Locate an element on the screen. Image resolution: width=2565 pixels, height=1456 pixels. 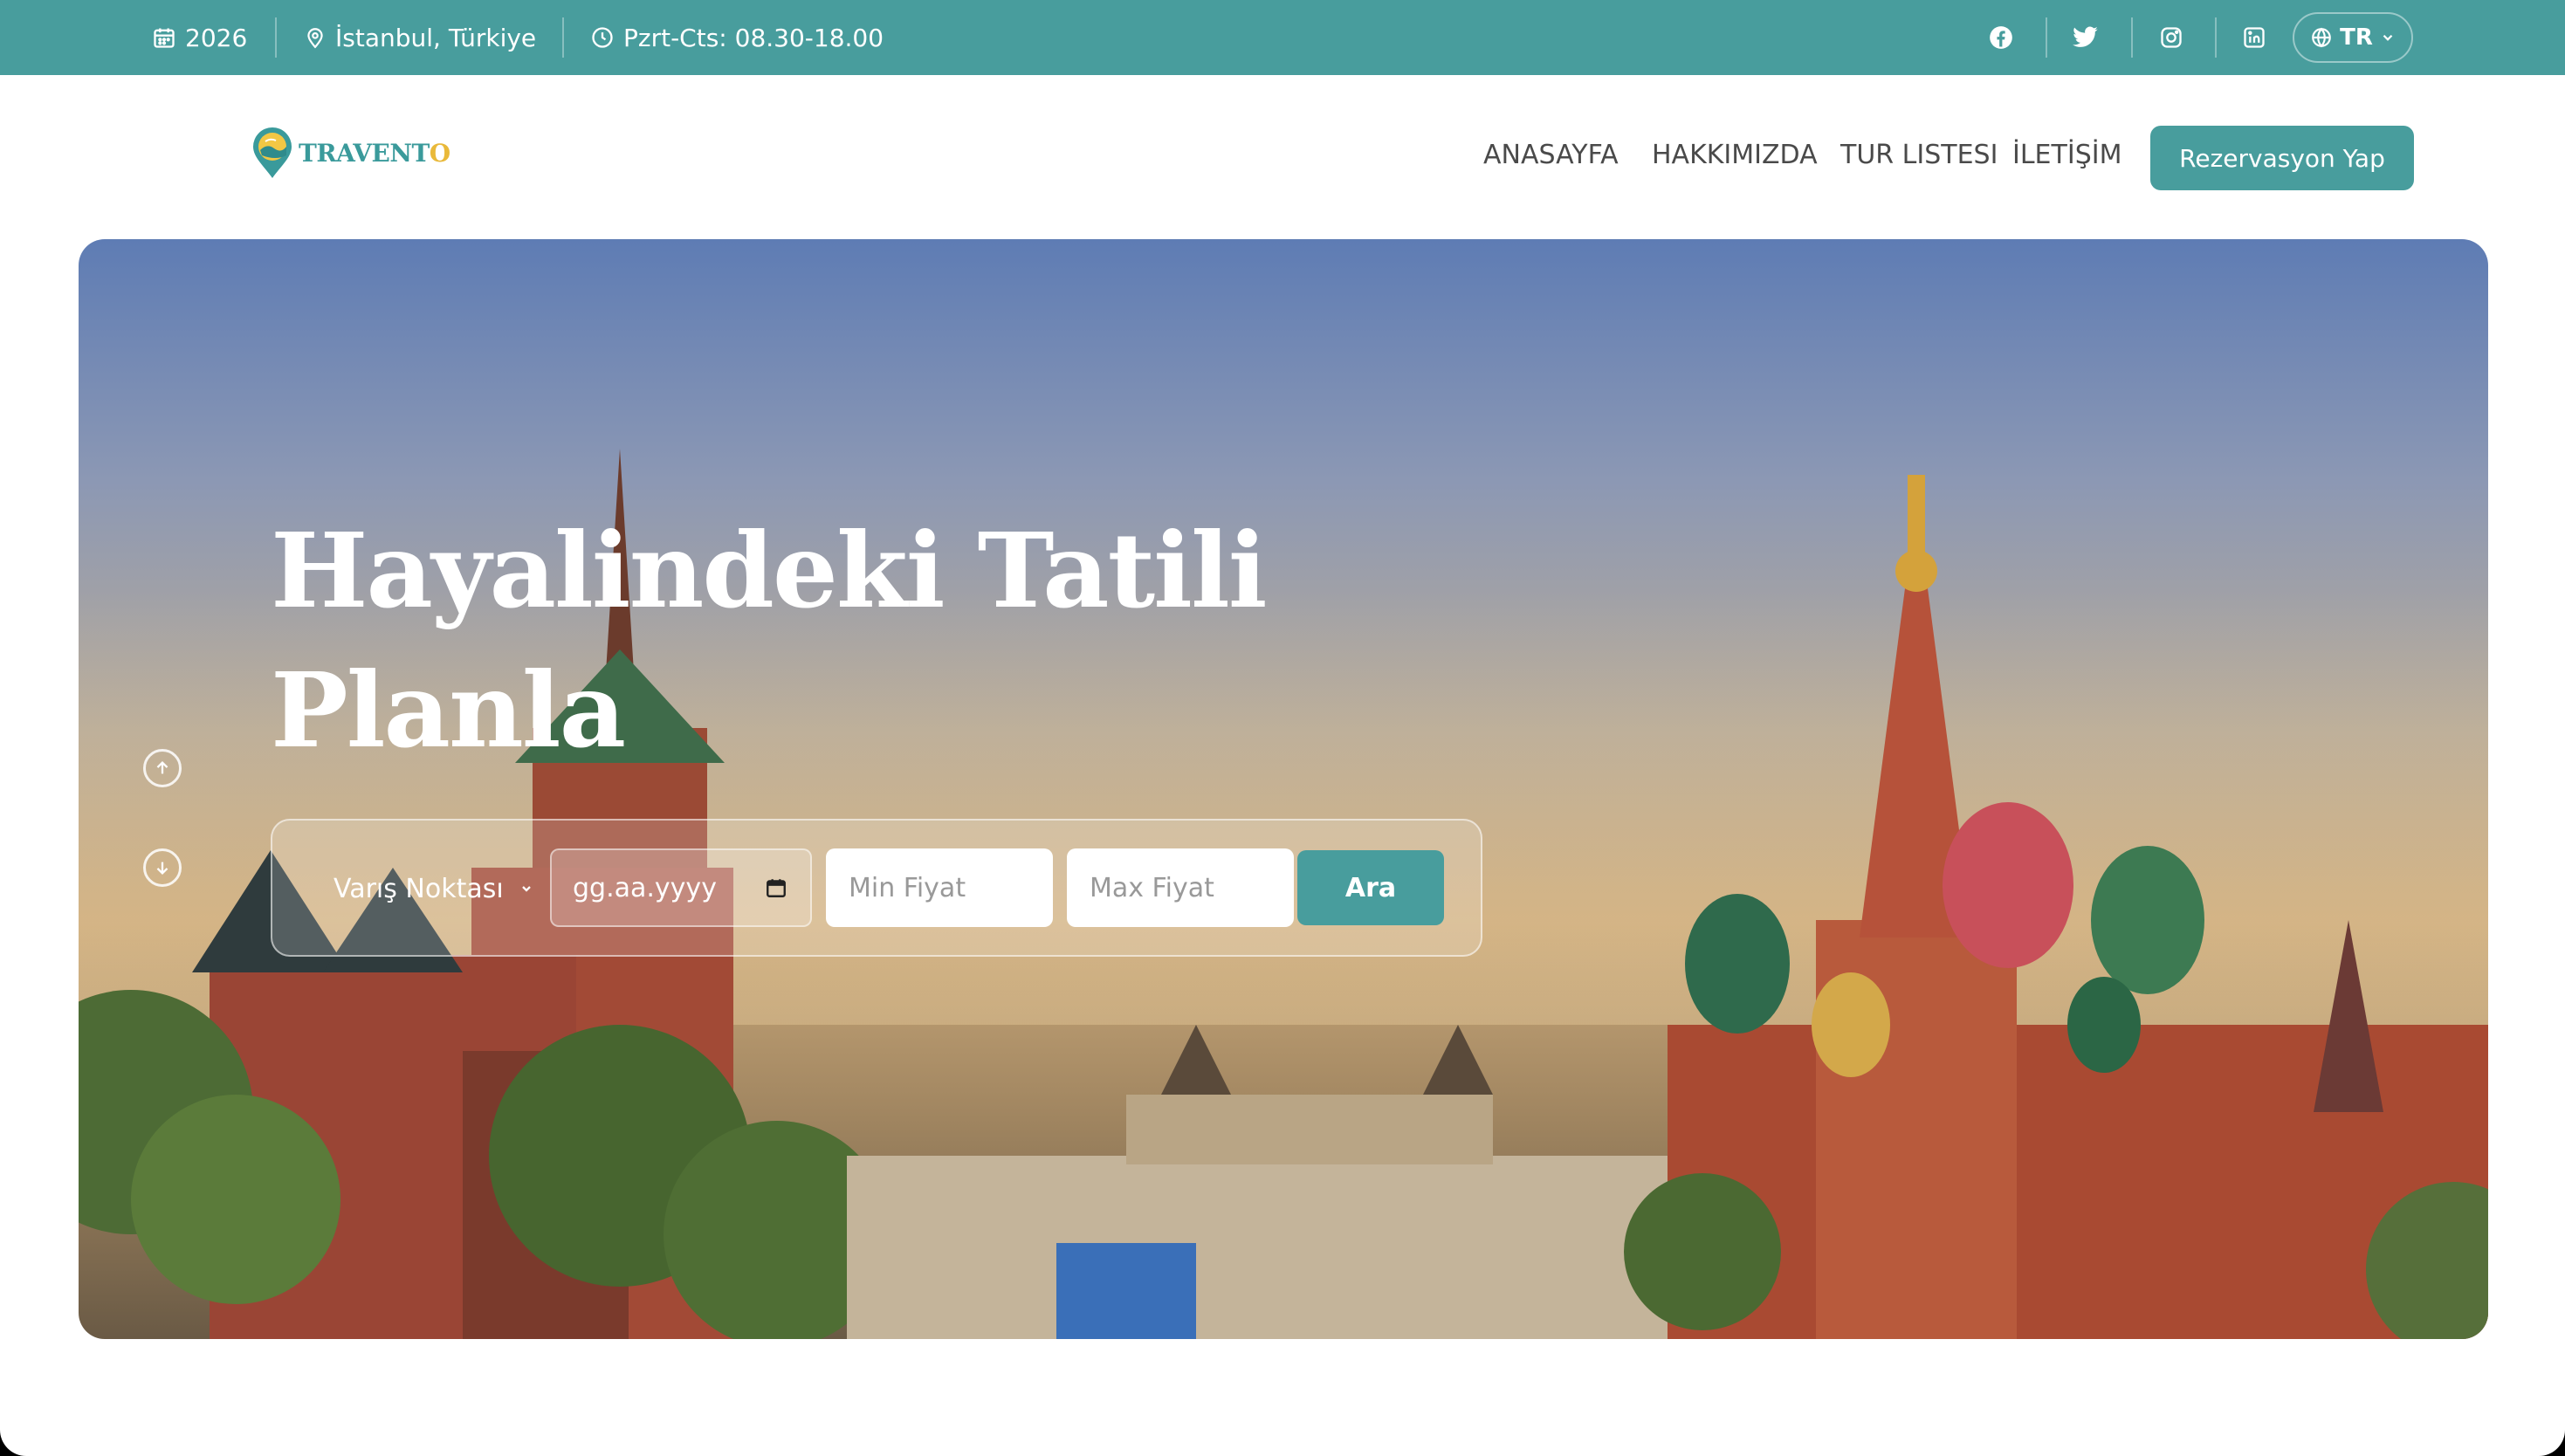
reservation-button: Rezervasyon Yap is located at coordinates (2282, 158).